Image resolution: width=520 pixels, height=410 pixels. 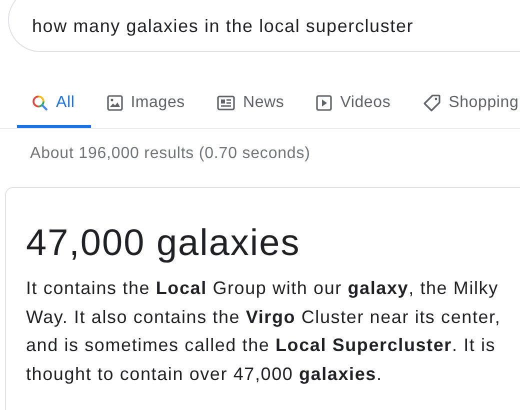 What do you see at coordinates (54, 106) in the screenshot?
I see `tab: All` at bounding box center [54, 106].